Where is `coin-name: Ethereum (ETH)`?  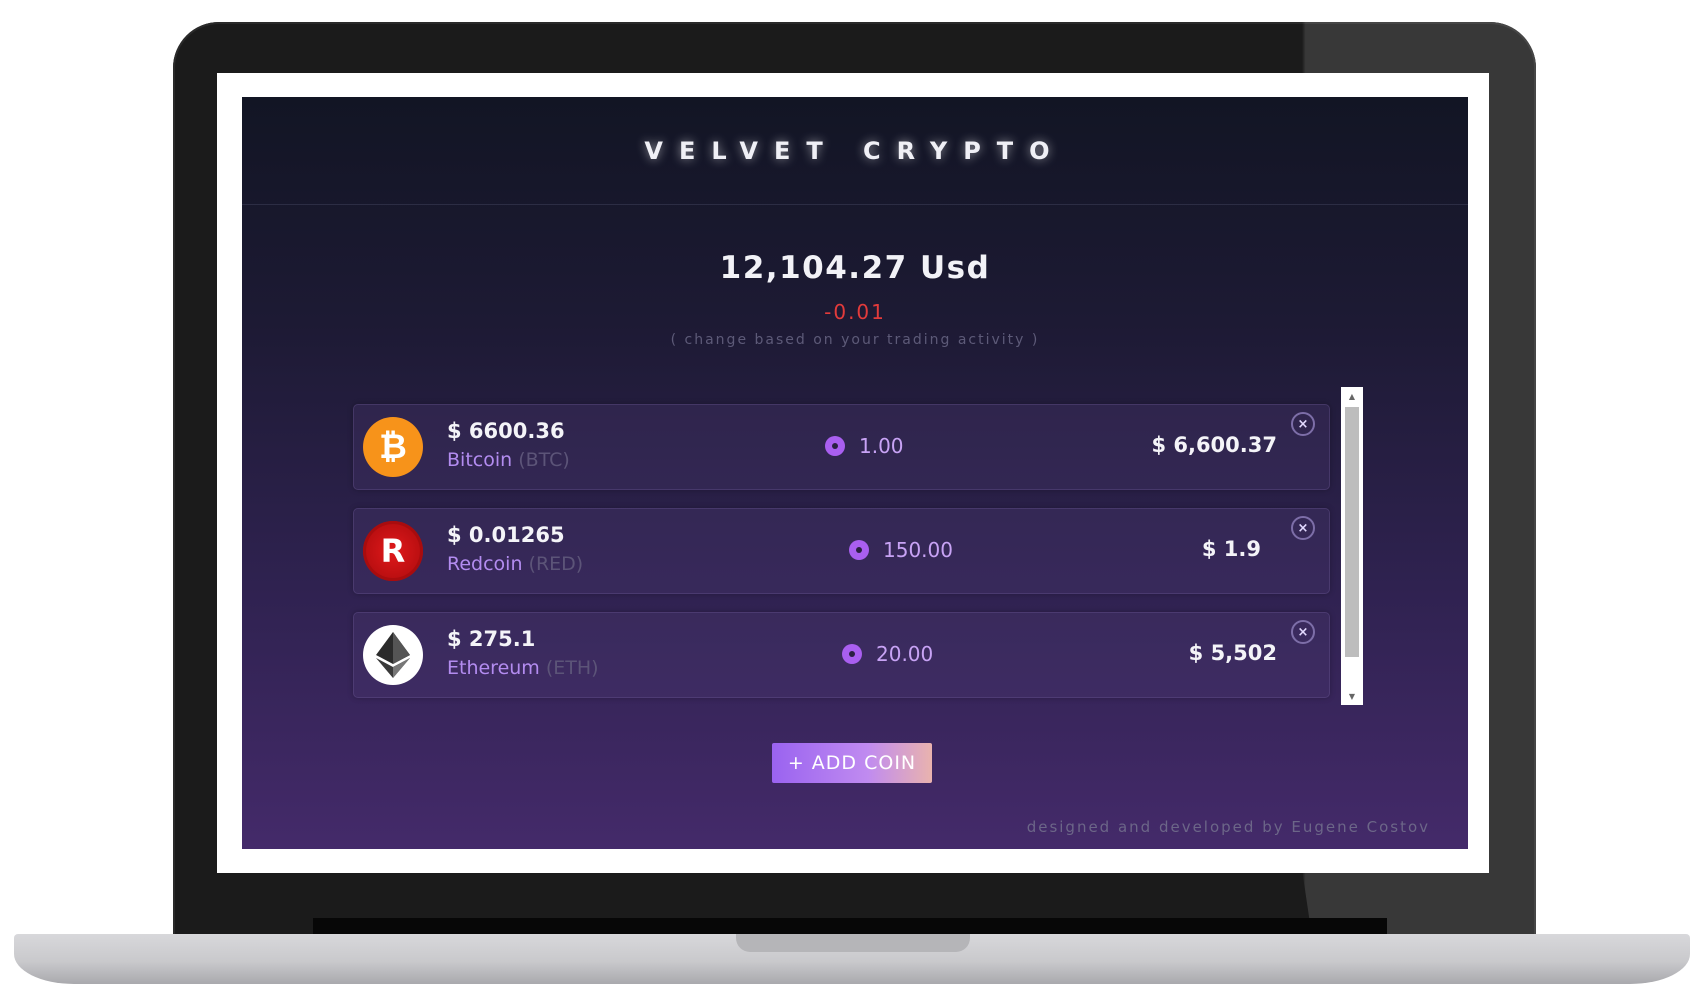 coin-name: Ethereum (ETH) is located at coordinates (523, 668).